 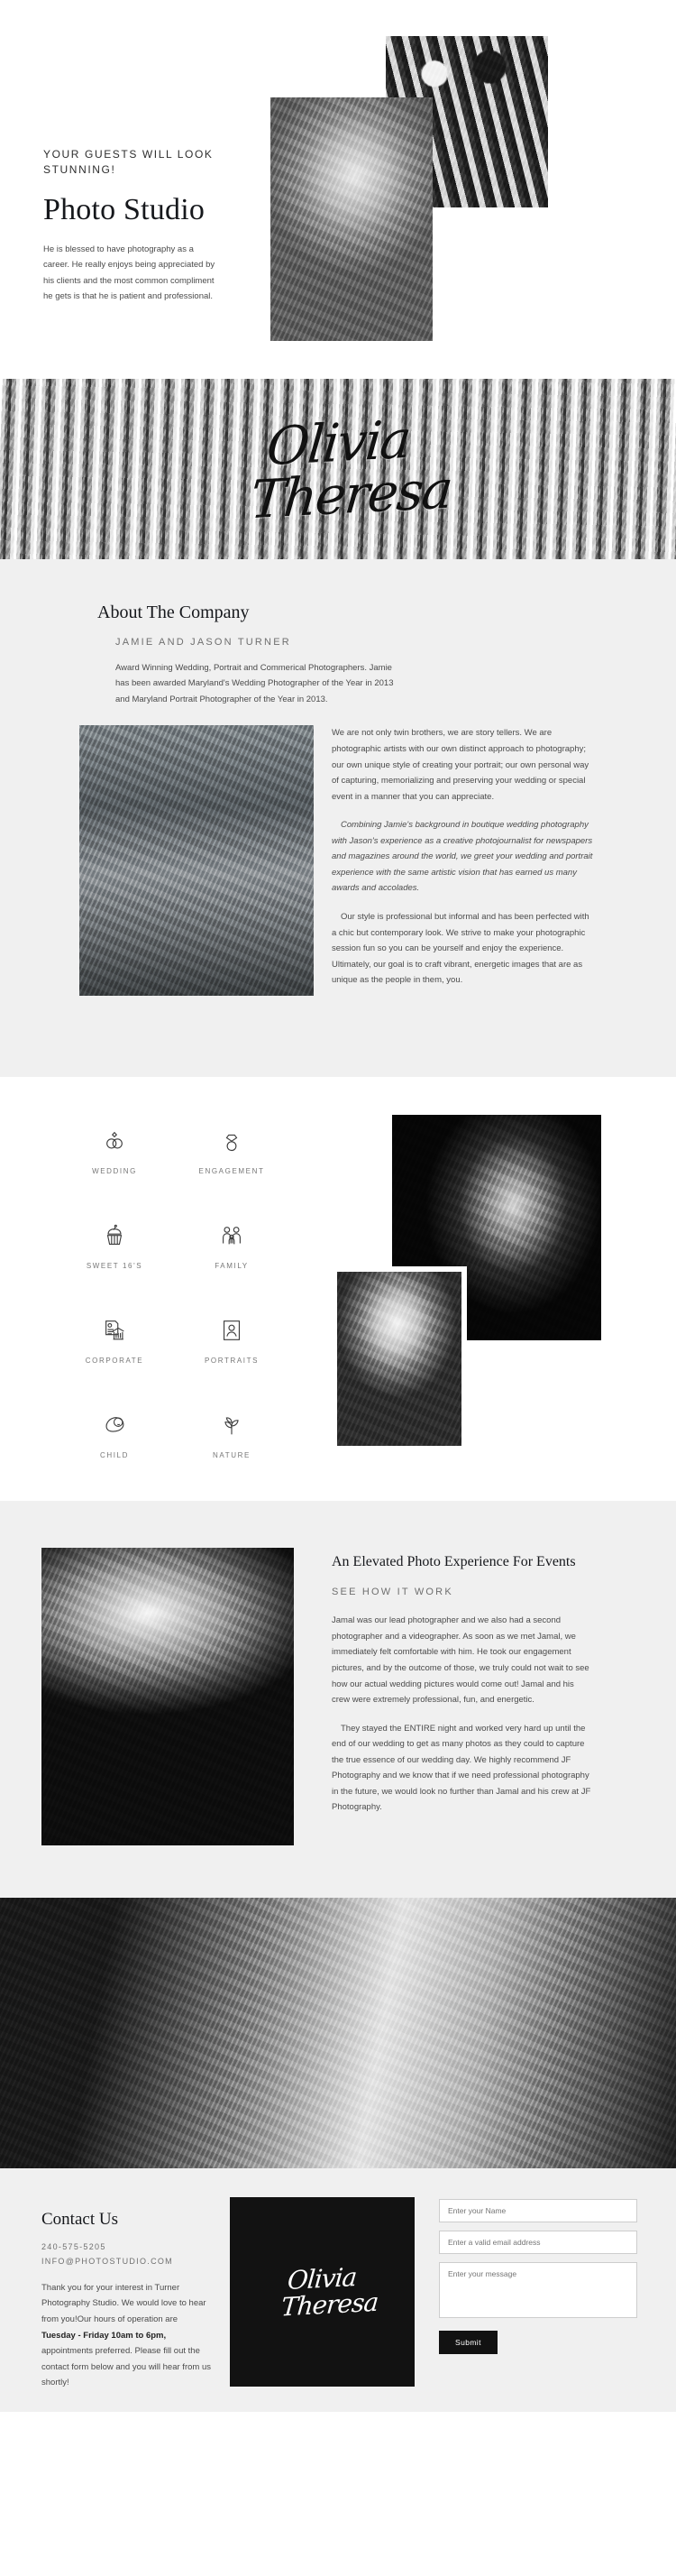 I want to click on service-item-corporate: CORPORATE, so click(x=114, y=1341).